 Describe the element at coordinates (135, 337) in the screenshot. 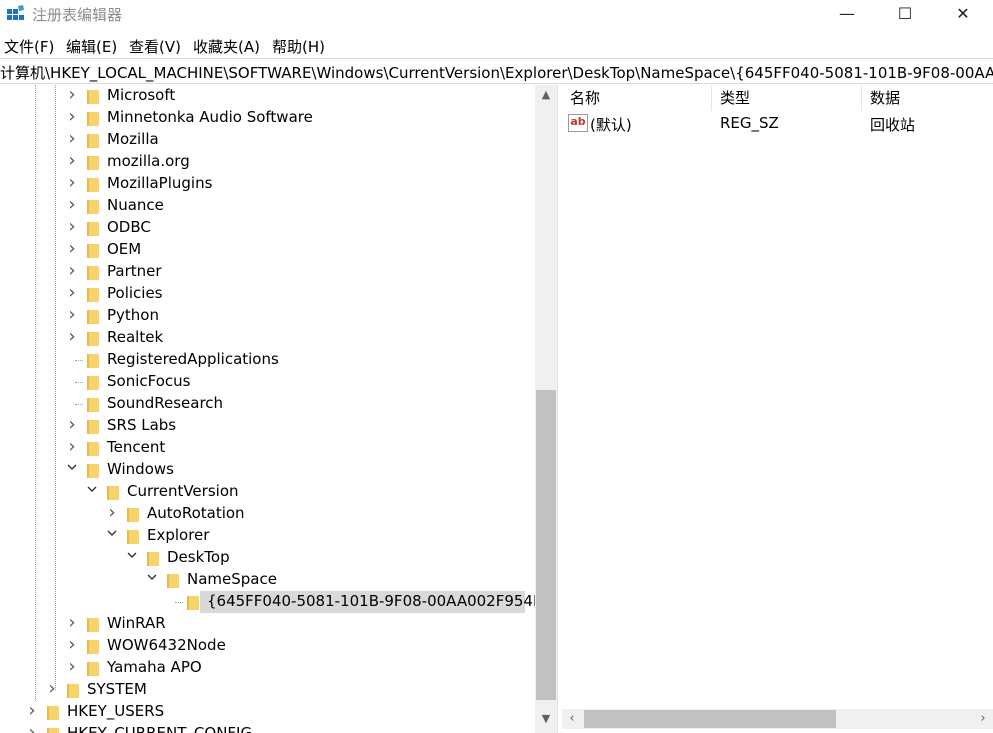

I see `tree-item-label: Realtek` at that location.